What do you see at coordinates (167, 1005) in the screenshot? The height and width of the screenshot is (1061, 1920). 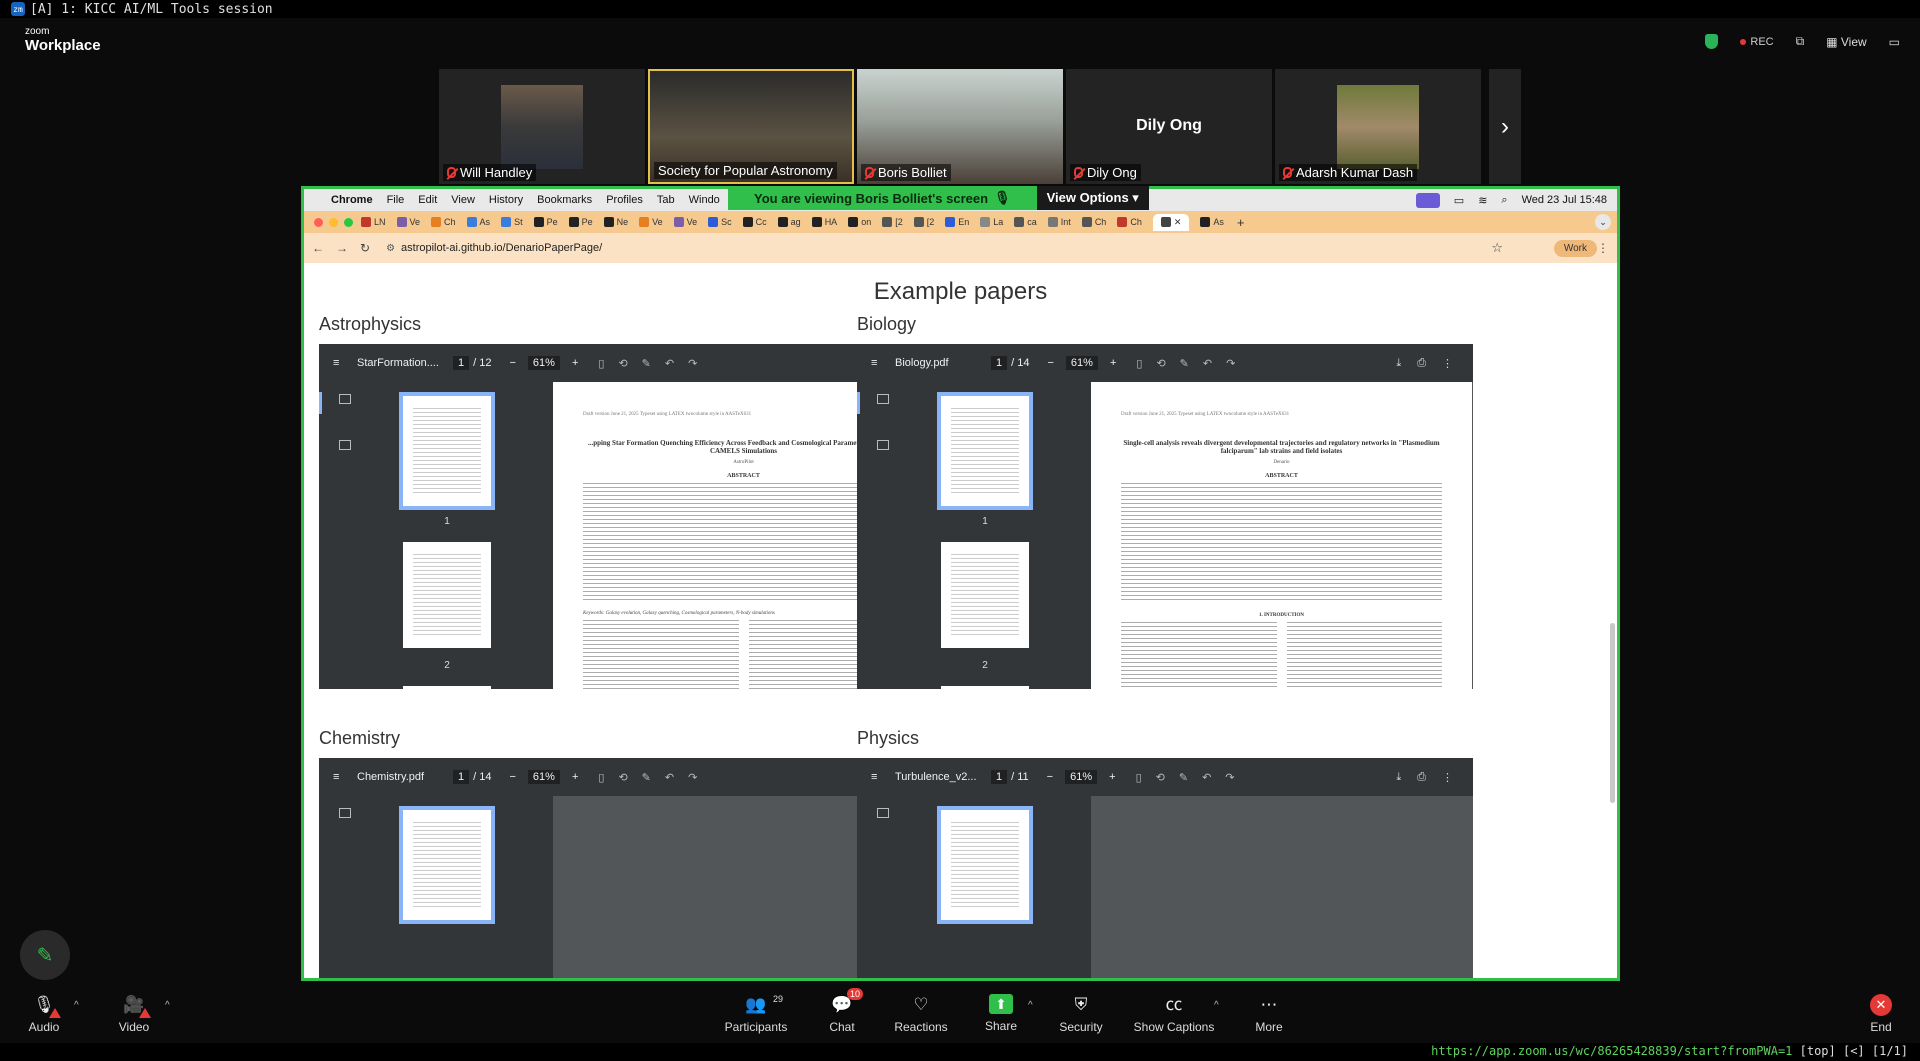 I see `video-options-caret-icon: ^` at bounding box center [167, 1005].